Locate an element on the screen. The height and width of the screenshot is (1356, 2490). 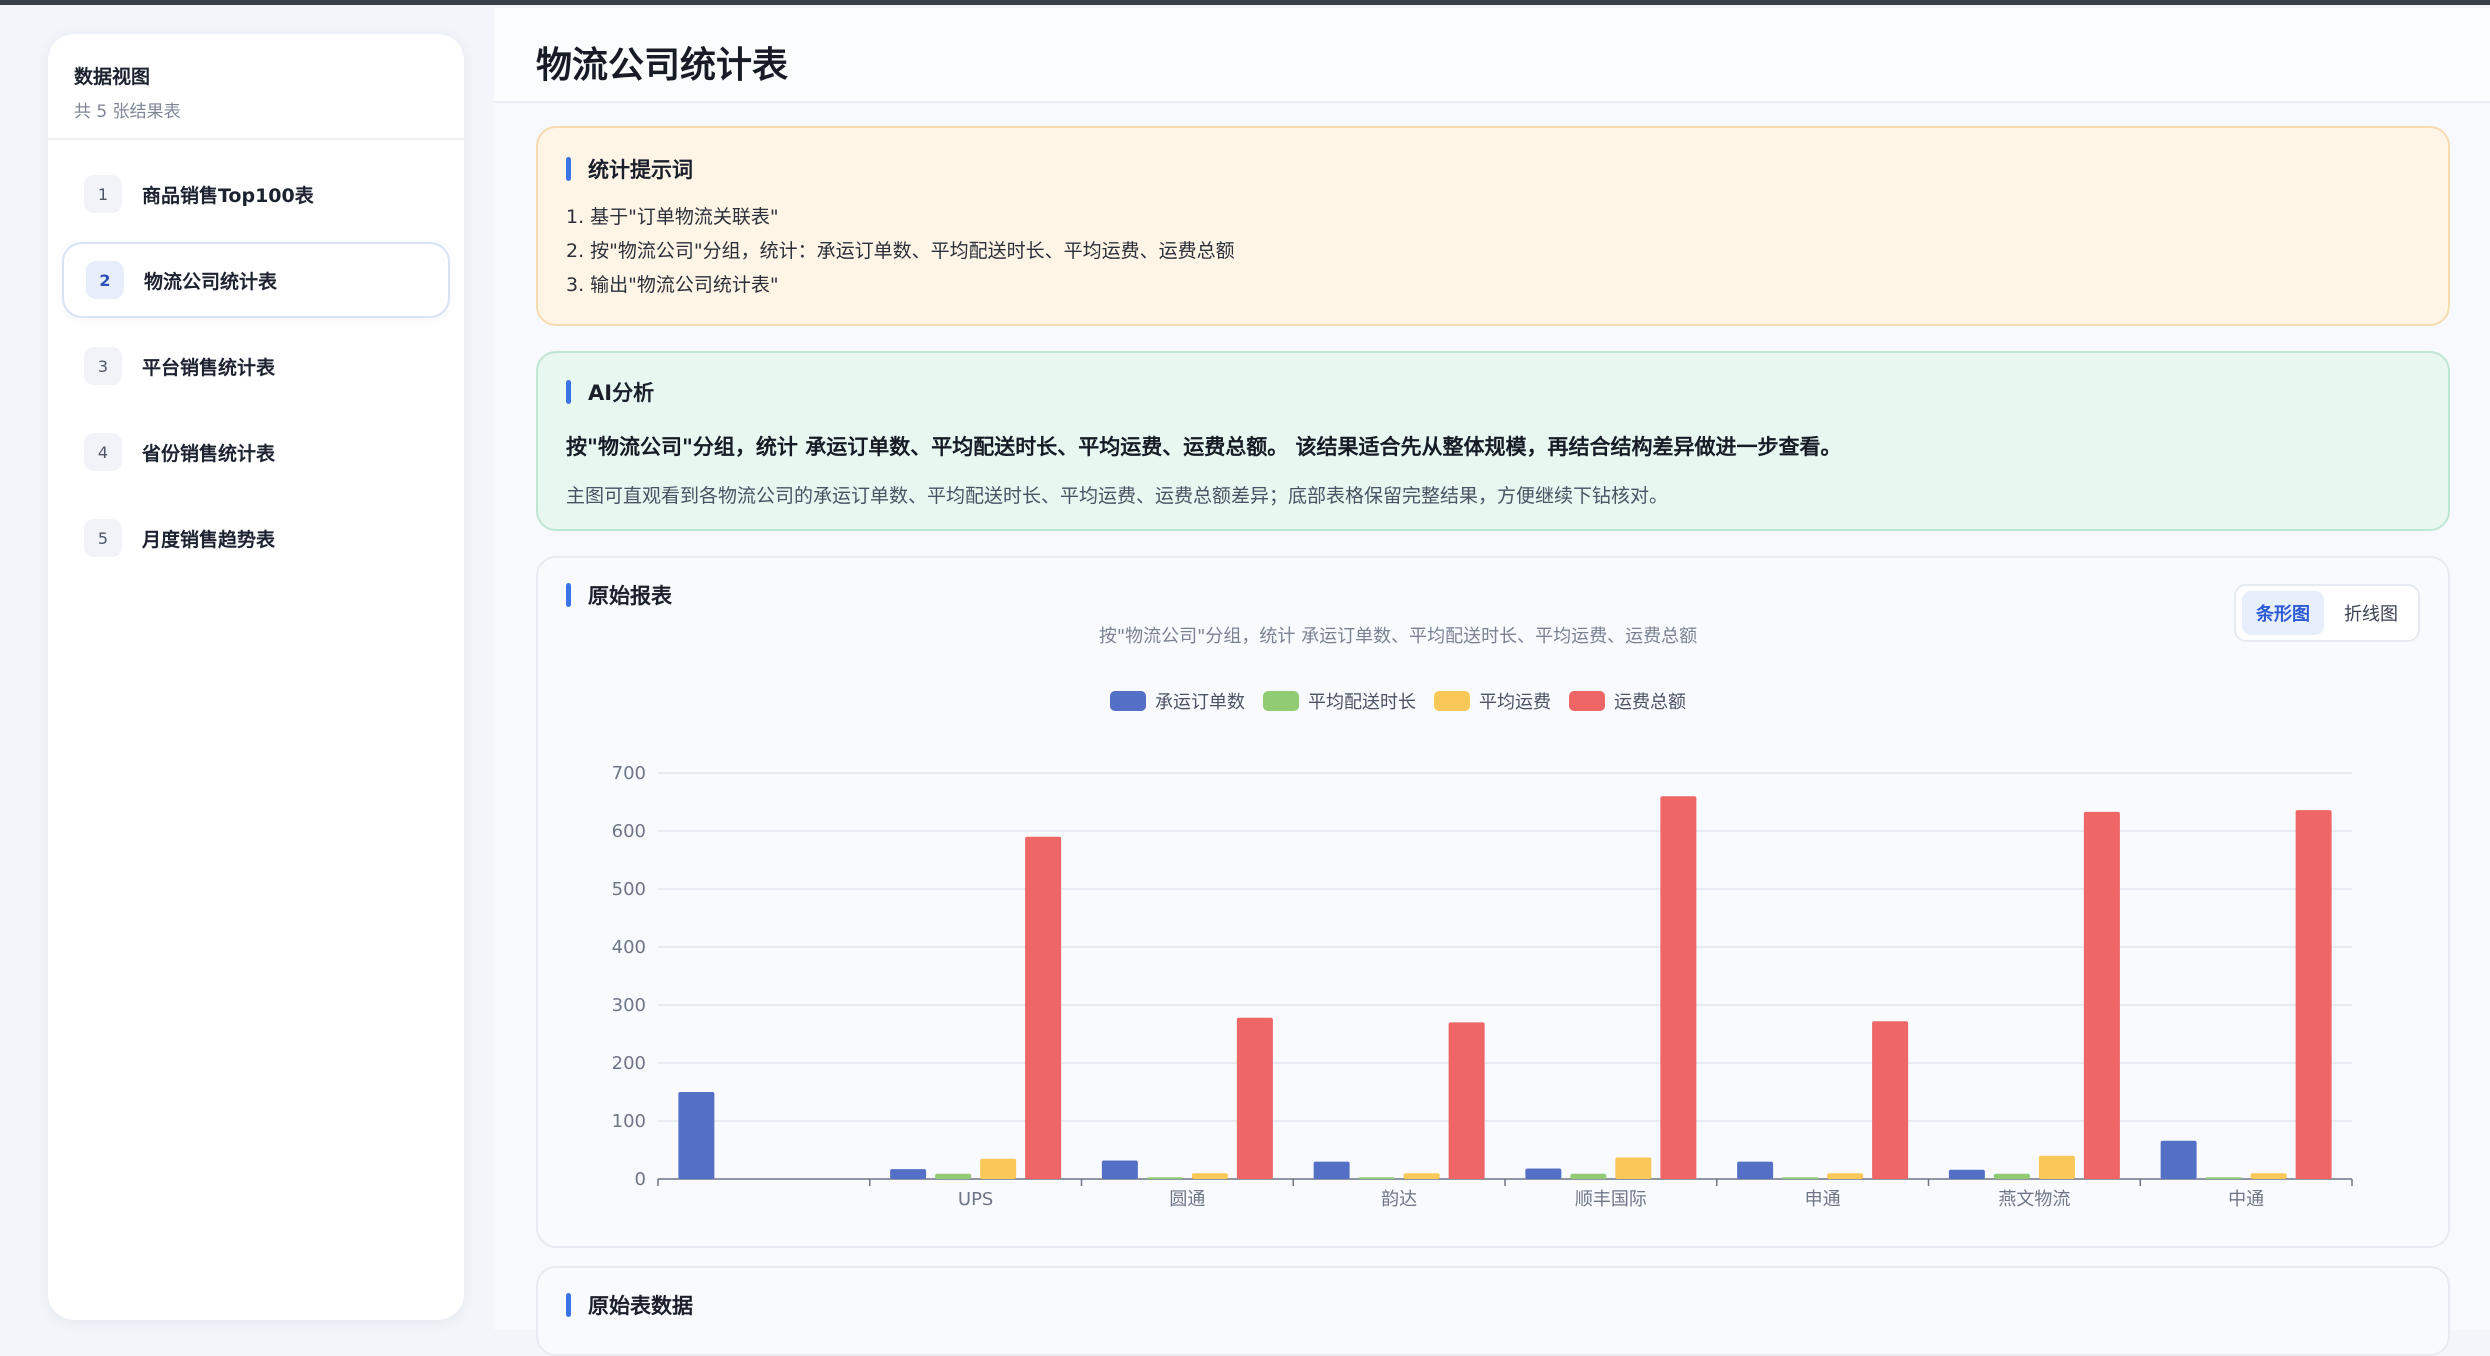
sidebar-item-label: 省份销售统计表 is located at coordinates (209, 453).